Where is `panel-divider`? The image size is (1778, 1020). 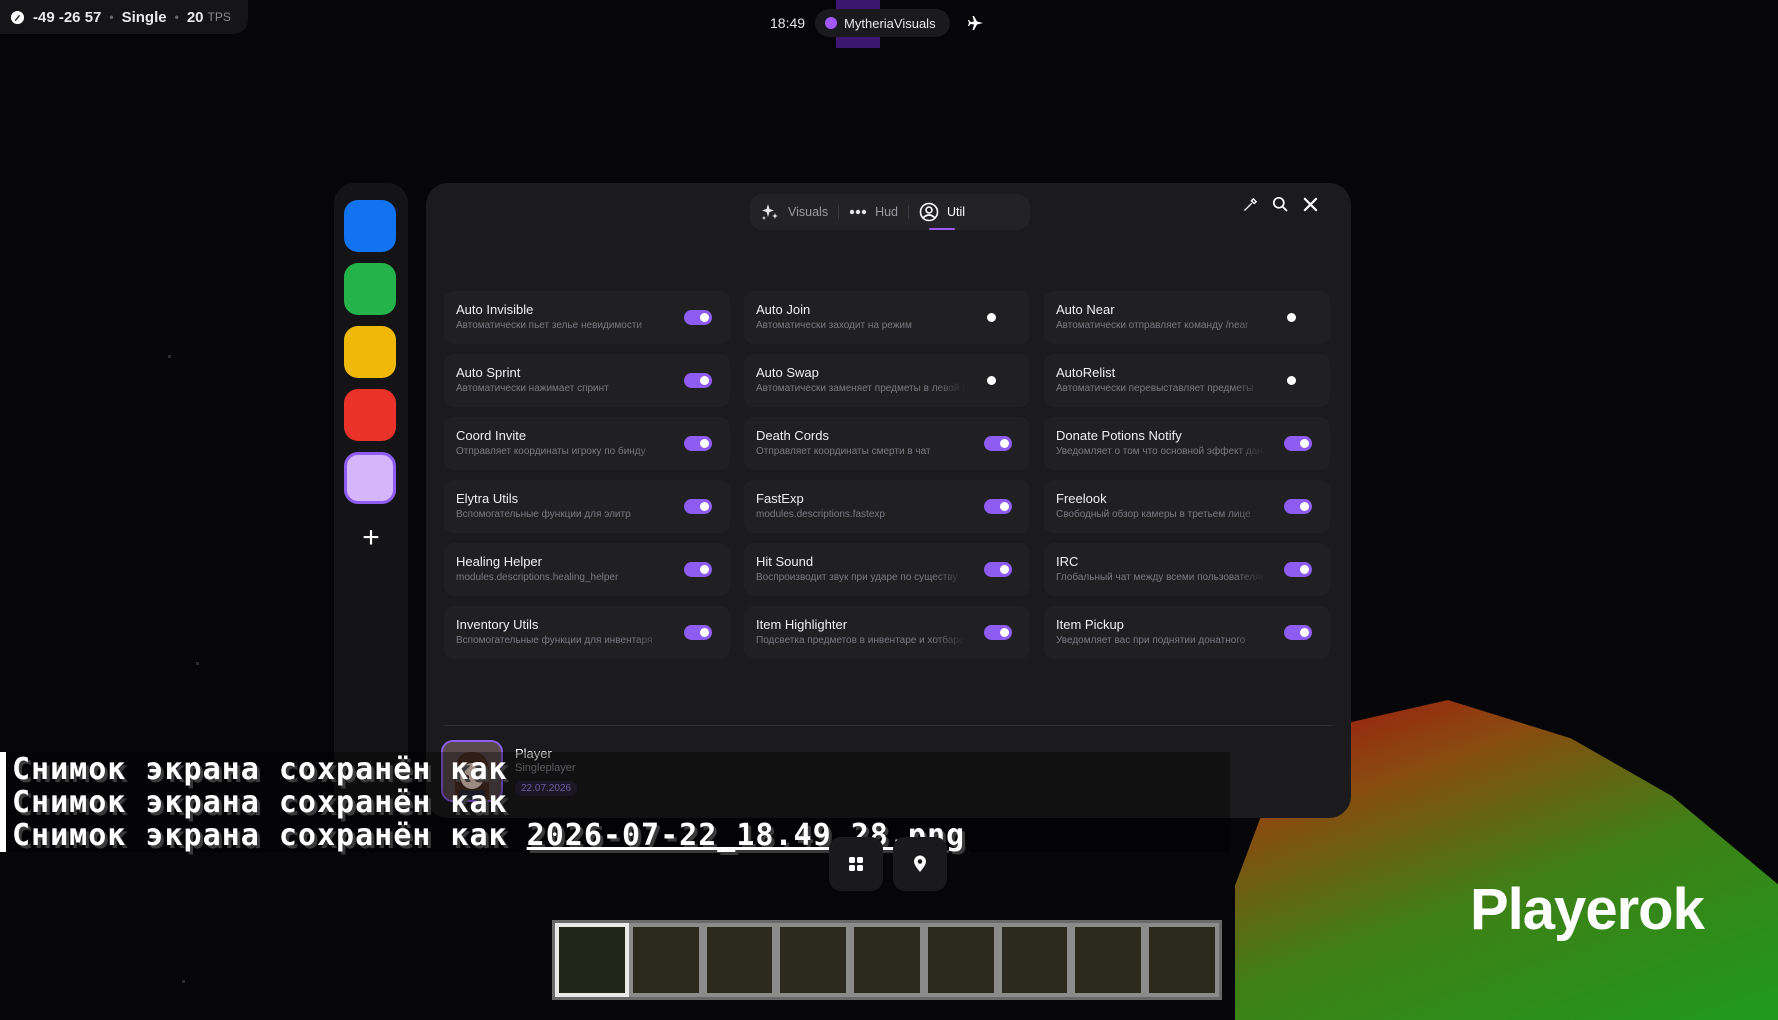 panel-divider is located at coordinates (888, 725).